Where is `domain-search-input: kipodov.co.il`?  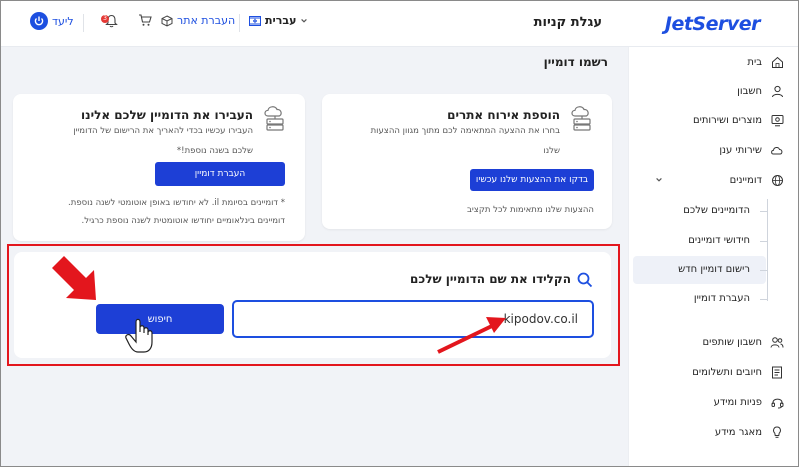
domain-search-input: kipodov.co.il is located at coordinates (413, 319).